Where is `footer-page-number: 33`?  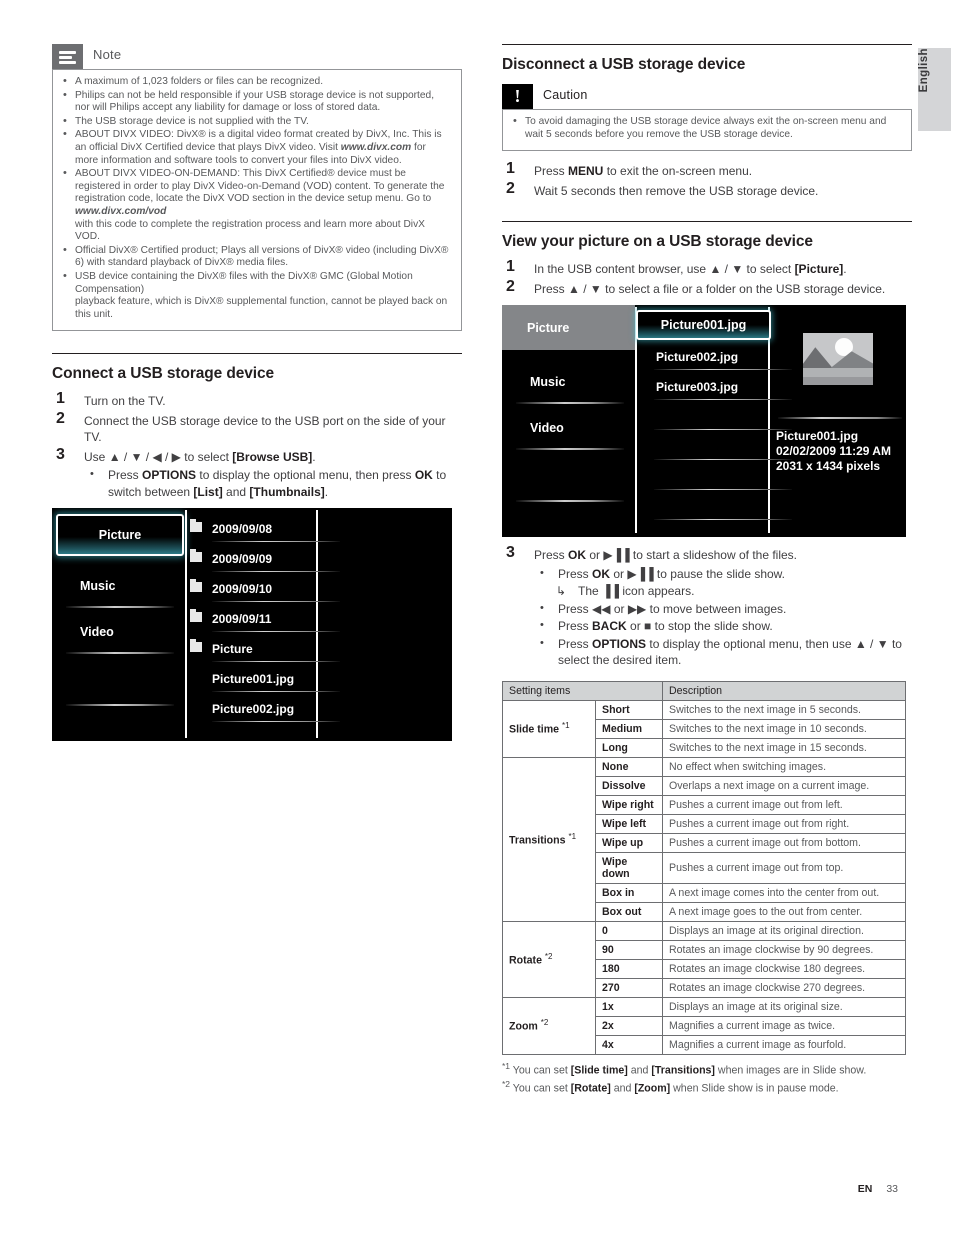
footer-page-number: 33 is located at coordinates (892, 1189).